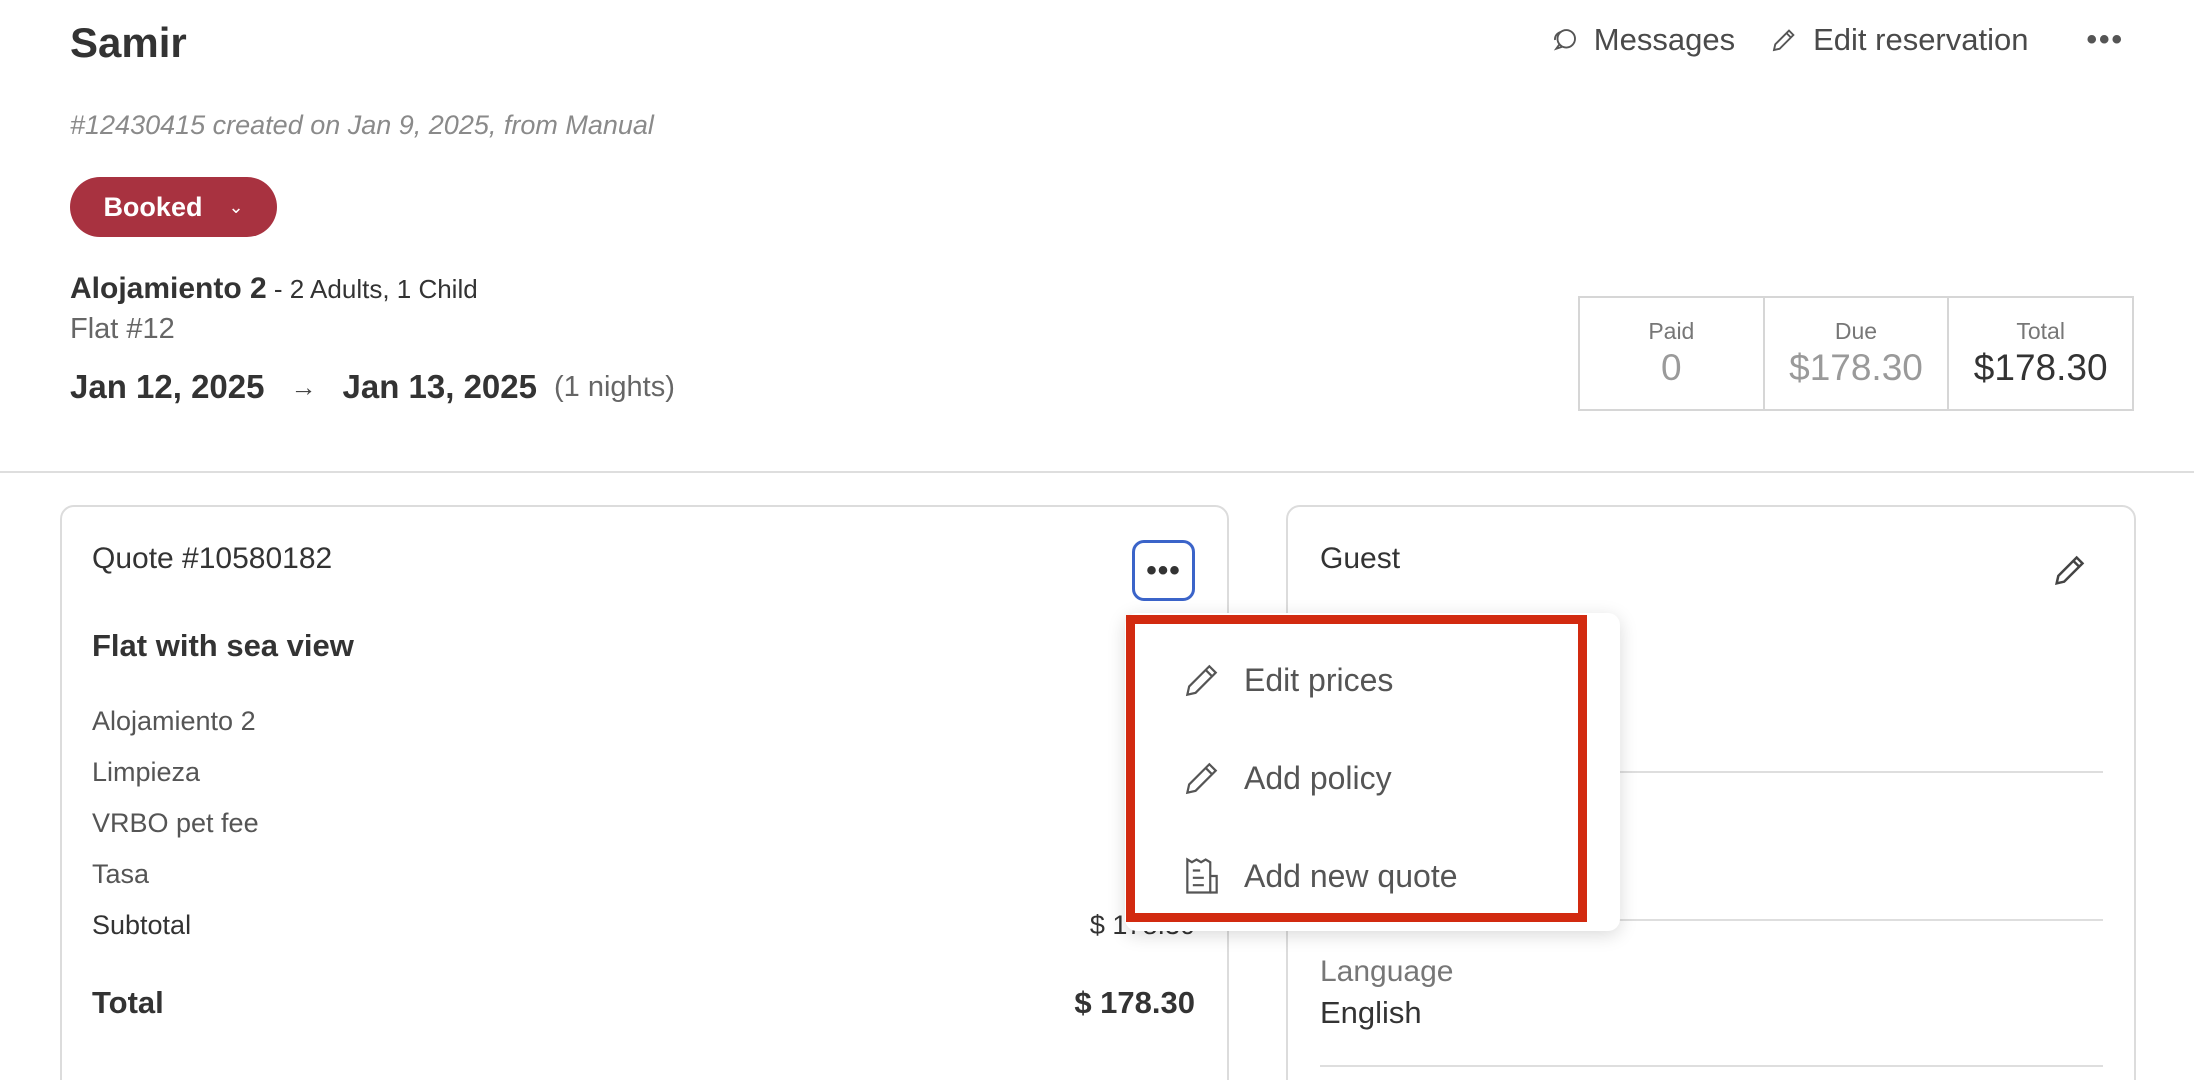 The height and width of the screenshot is (1080, 2194). I want to click on due-value: $178.30, so click(1856, 367).